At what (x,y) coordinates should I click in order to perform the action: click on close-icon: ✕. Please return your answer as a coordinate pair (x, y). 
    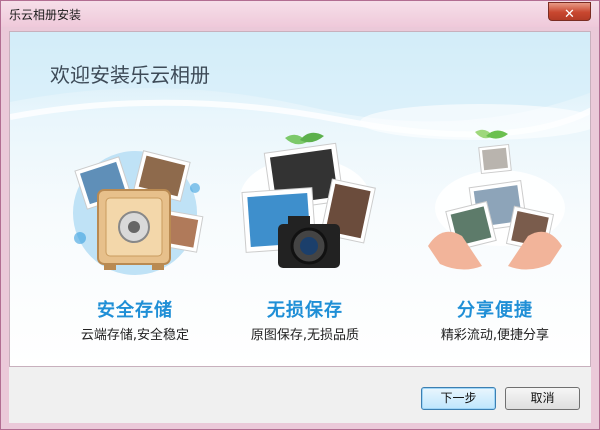
    Looking at the image, I should click on (569, 14).